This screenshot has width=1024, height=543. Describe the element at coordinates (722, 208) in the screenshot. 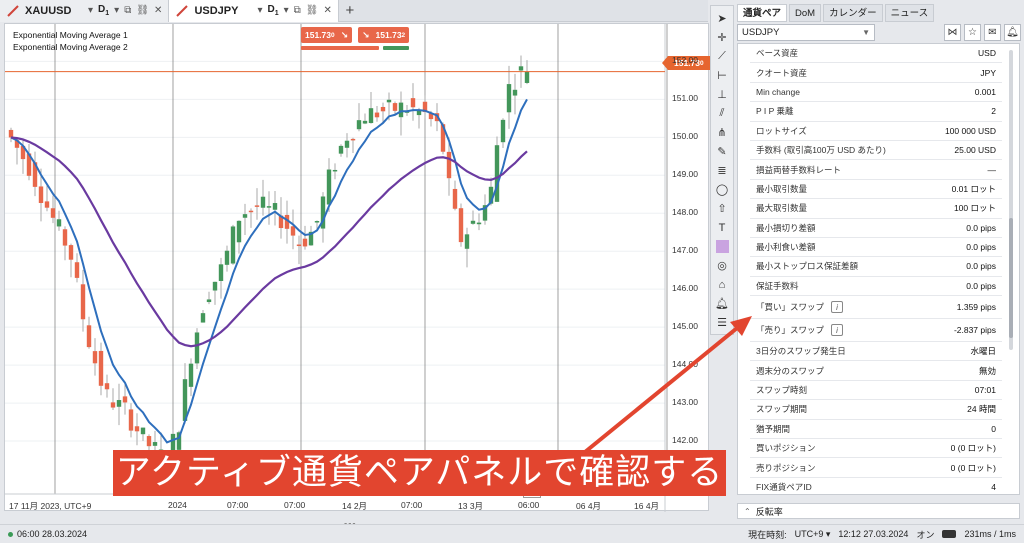

I see `arrow-up-icon: ⇧` at that location.